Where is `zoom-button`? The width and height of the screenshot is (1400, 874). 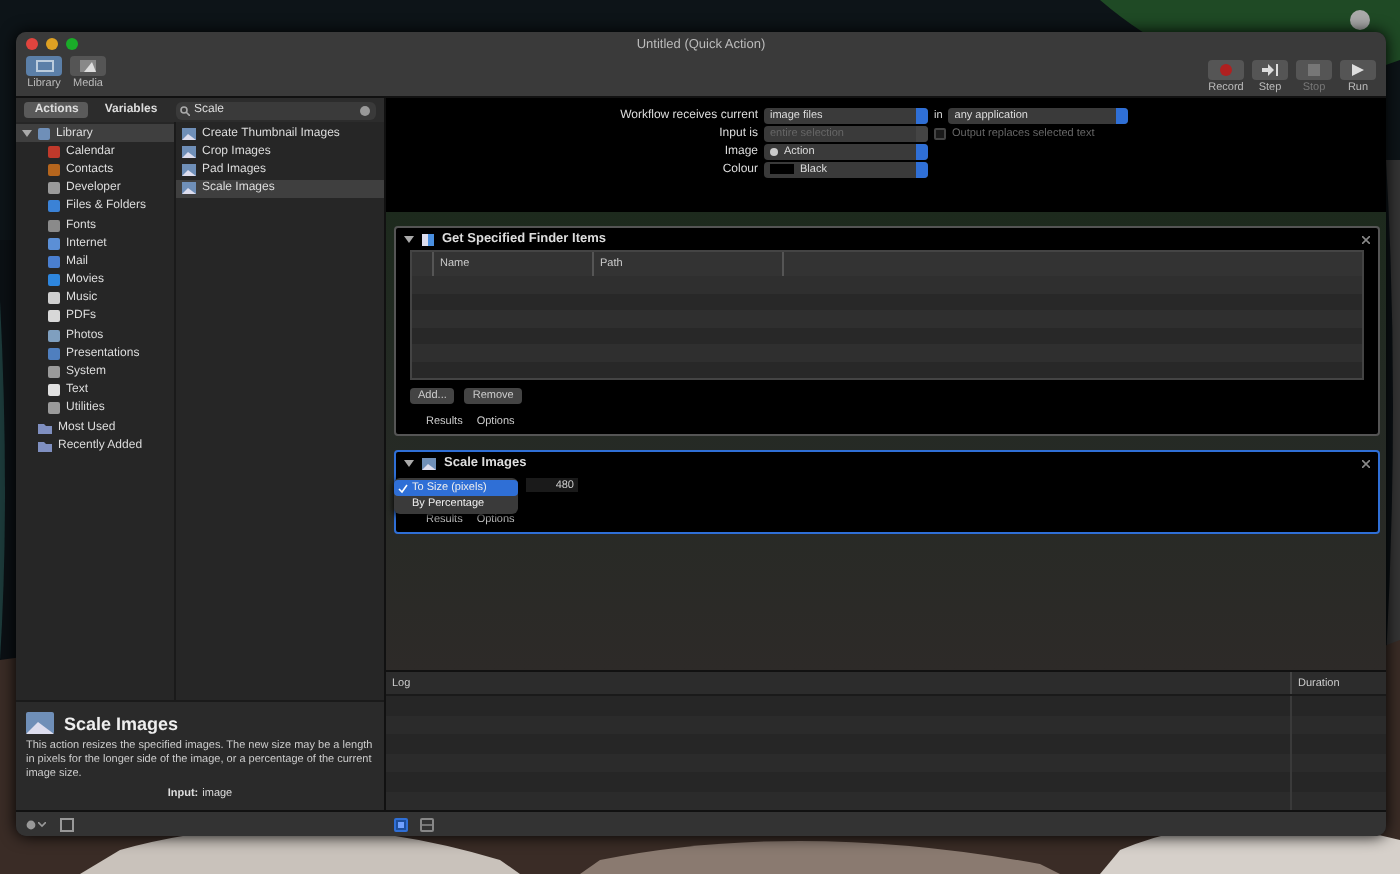
zoom-button is located at coordinates (72, 44).